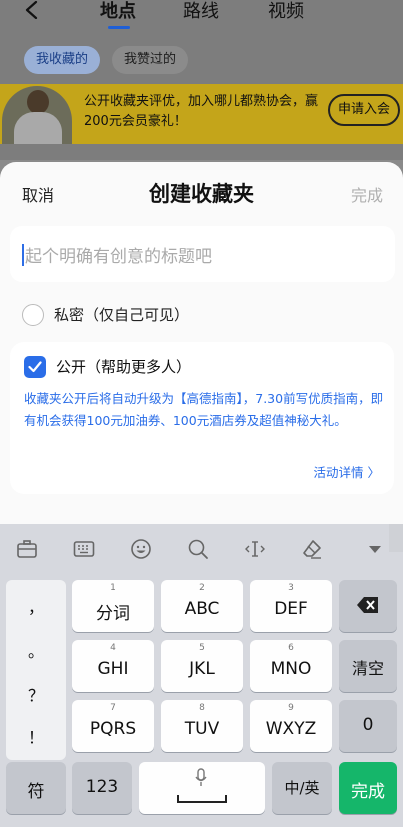 This screenshot has width=403, height=827. Describe the element at coordinates (368, 666) in the screenshot. I see `clear-key: 清空` at that location.